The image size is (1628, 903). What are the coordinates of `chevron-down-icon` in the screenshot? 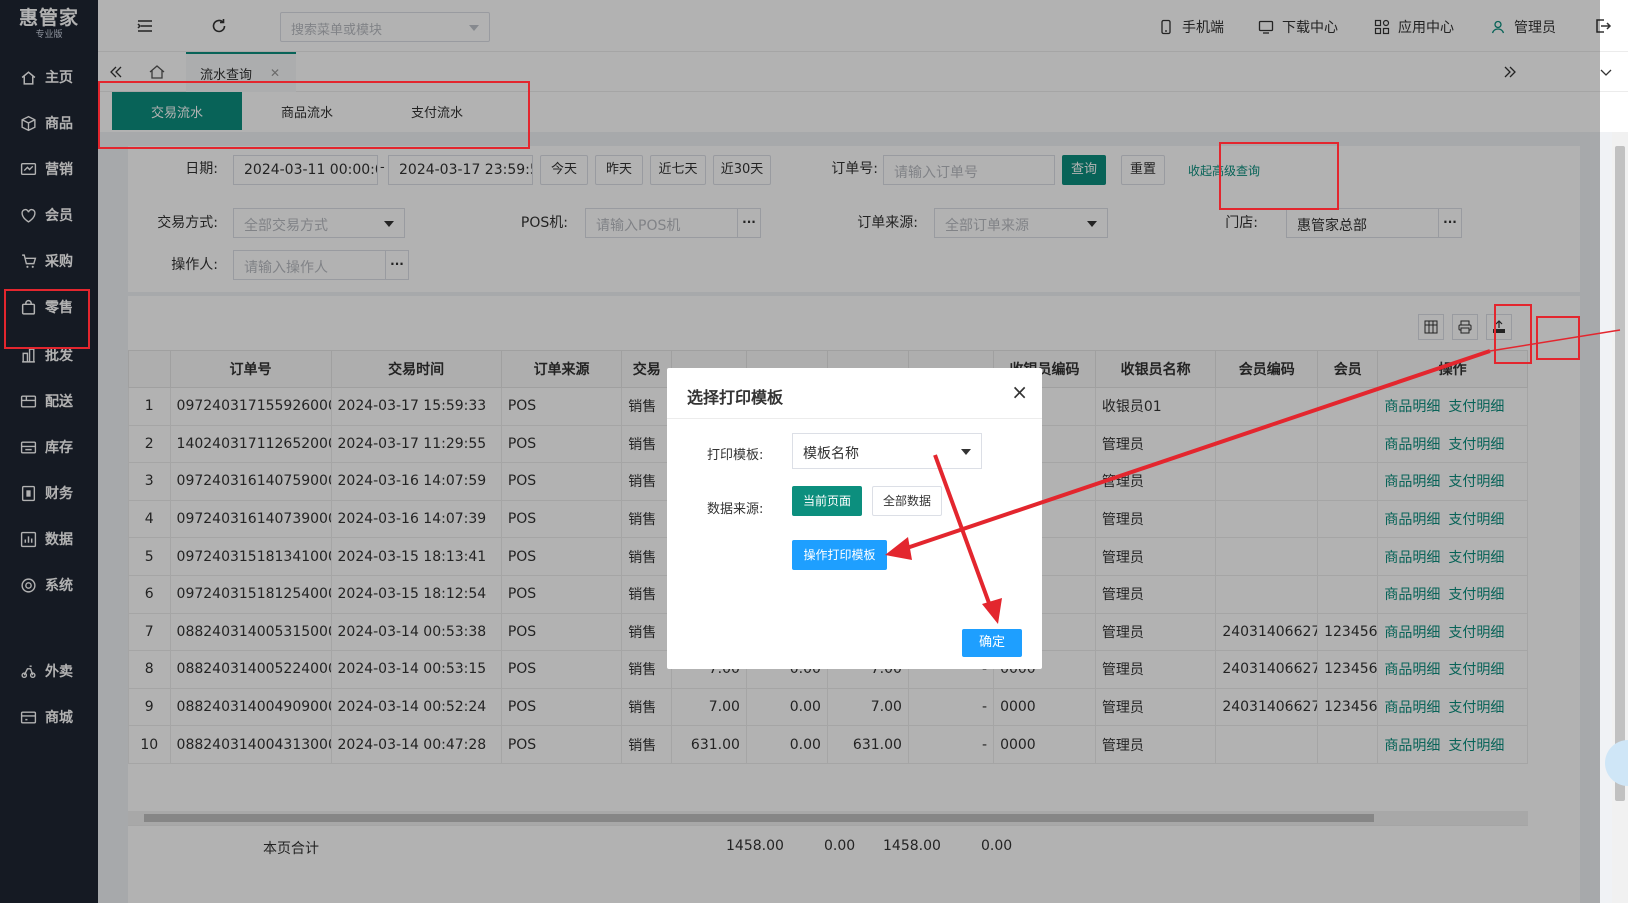 It's located at (966, 452).